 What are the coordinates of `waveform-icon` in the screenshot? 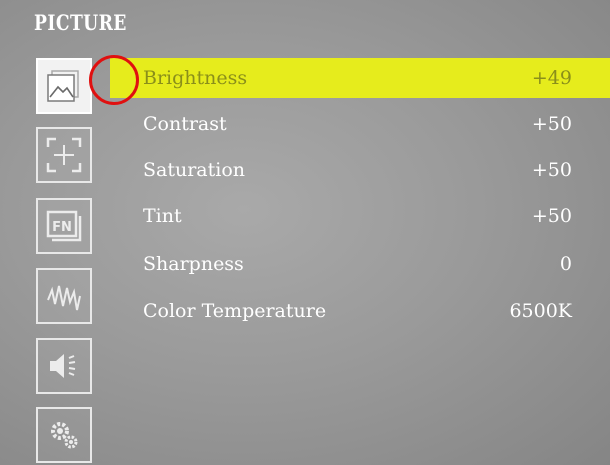 It's located at (64, 298).